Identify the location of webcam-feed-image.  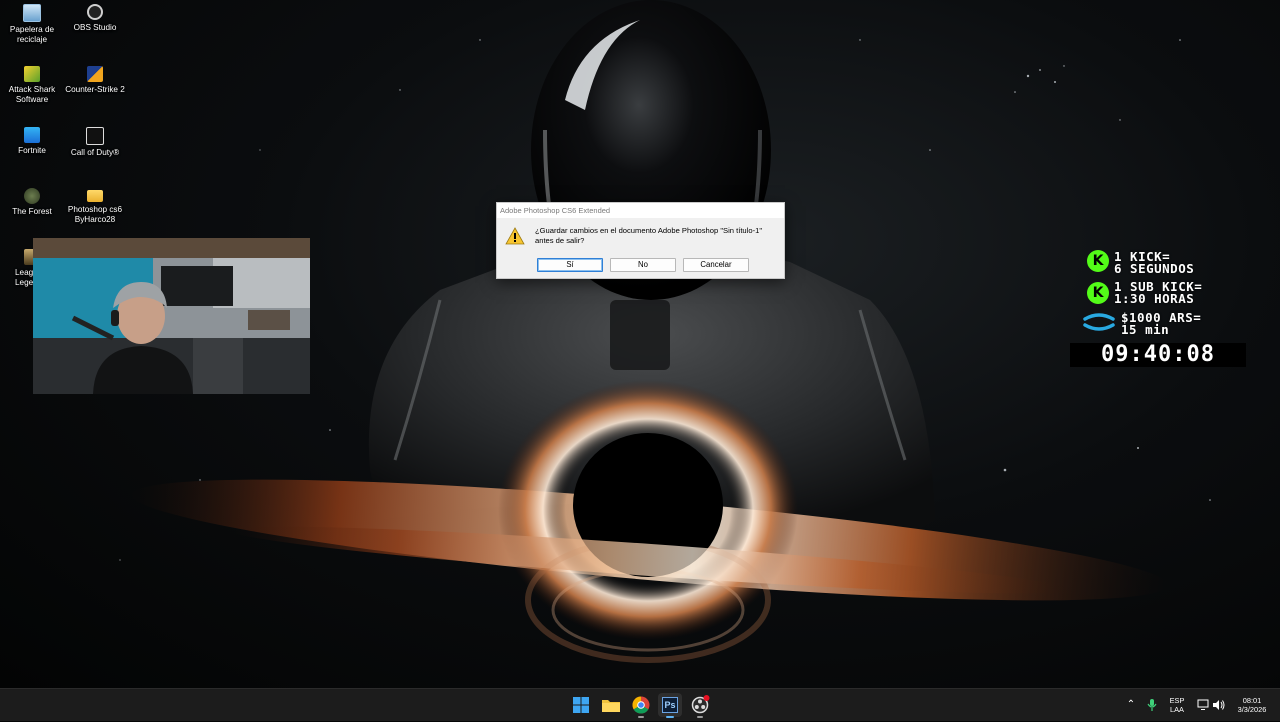
(171, 316).